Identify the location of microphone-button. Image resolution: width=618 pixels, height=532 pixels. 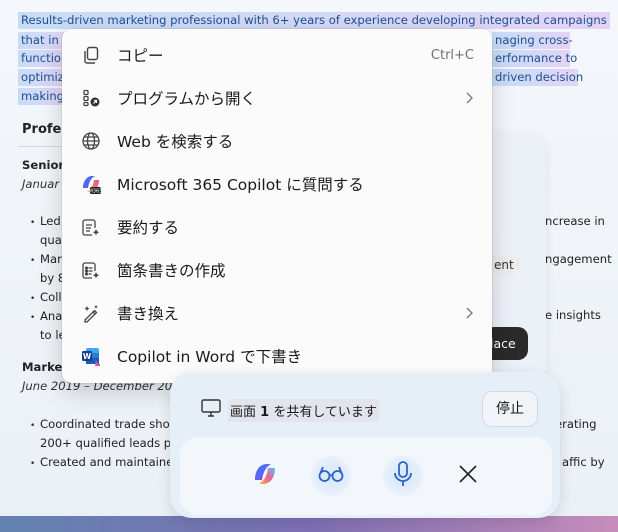
(403, 476).